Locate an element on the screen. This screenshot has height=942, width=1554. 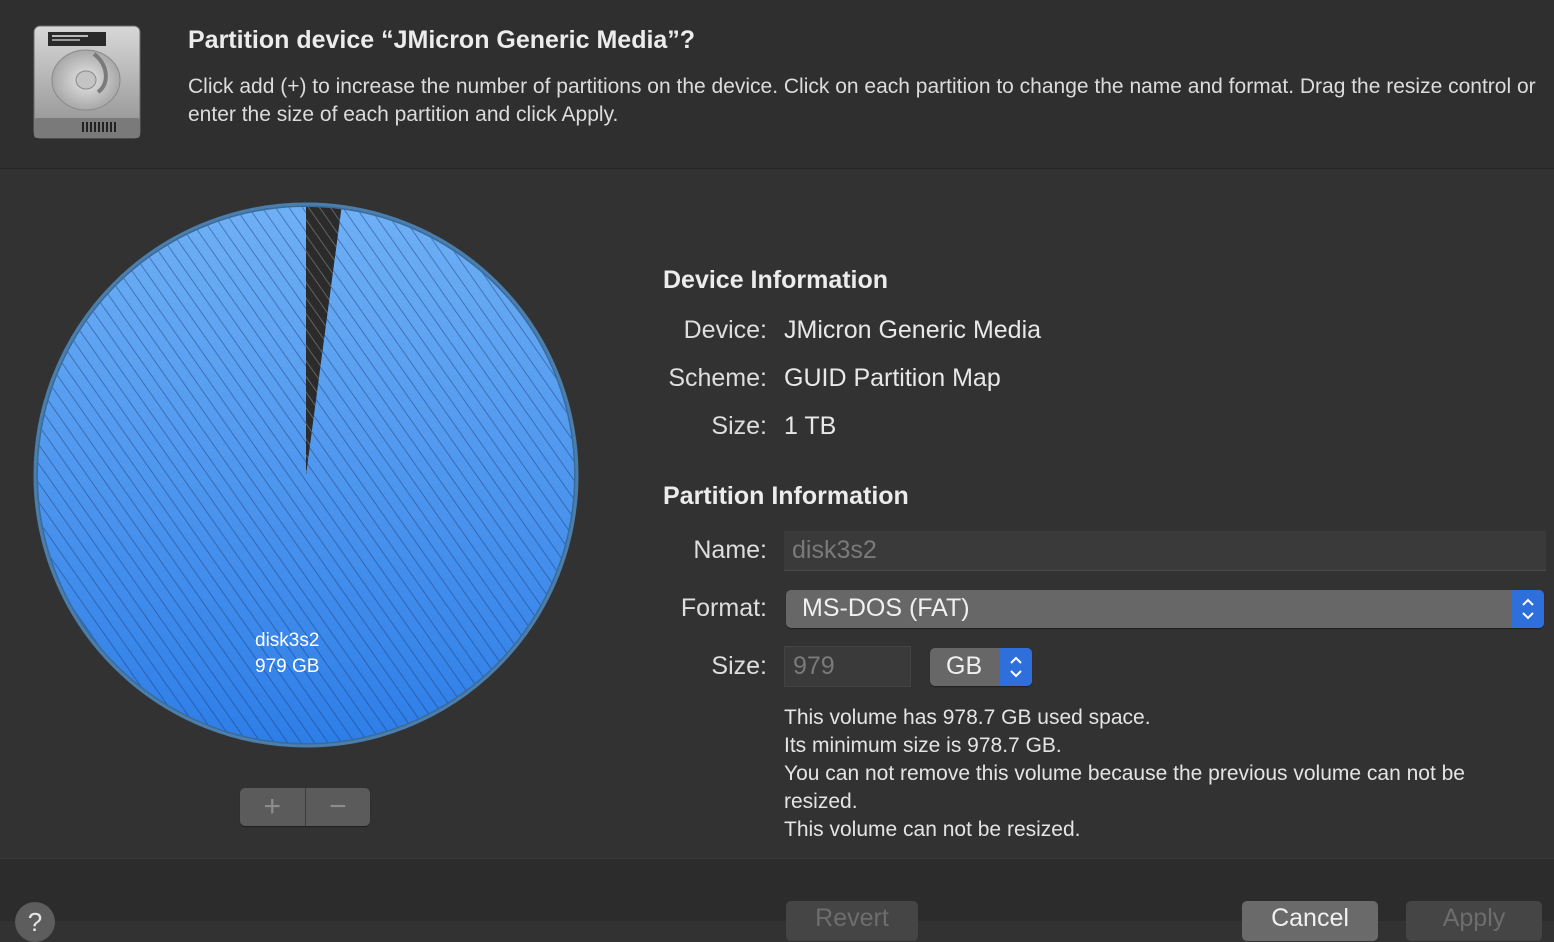
pie-partition-label: disk3s2 979 GB is located at coordinates (287, 654).